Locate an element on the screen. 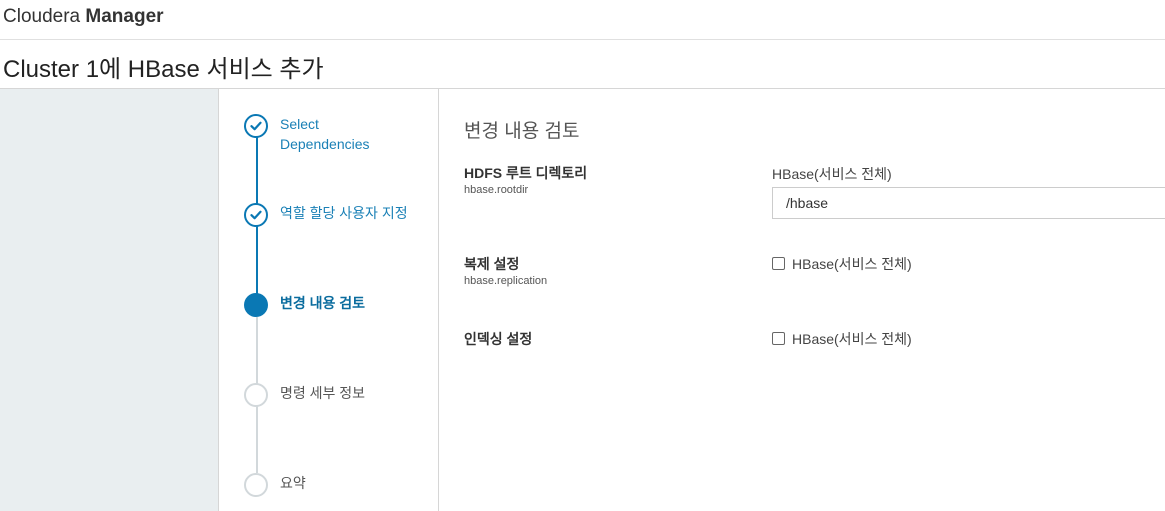 This screenshot has height=511, width=1165. property-key: hbase.replication is located at coordinates (506, 281).